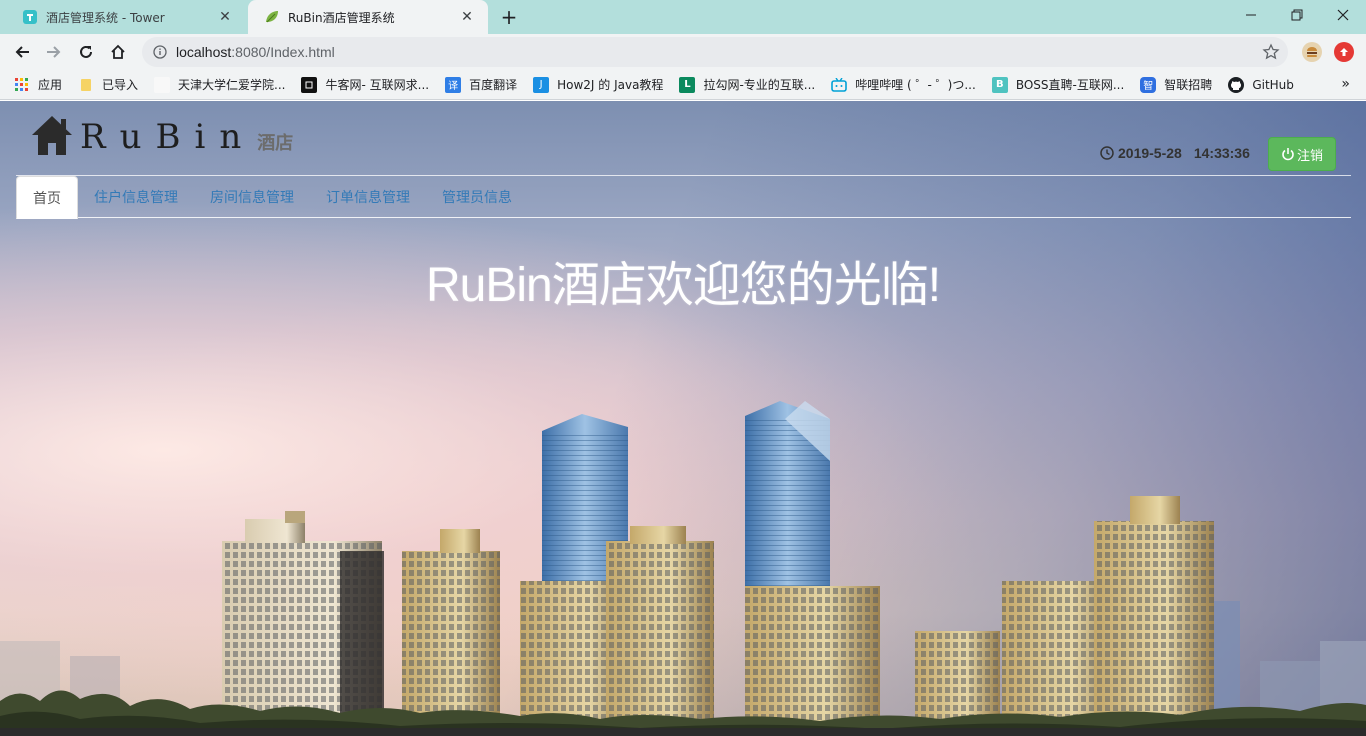 The height and width of the screenshot is (736, 1366). What do you see at coordinates (683, 285) in the screenshot?
I see `welcome-heading: RuBin酒店欢迎您的光临!` at bounding box center [683, 285].